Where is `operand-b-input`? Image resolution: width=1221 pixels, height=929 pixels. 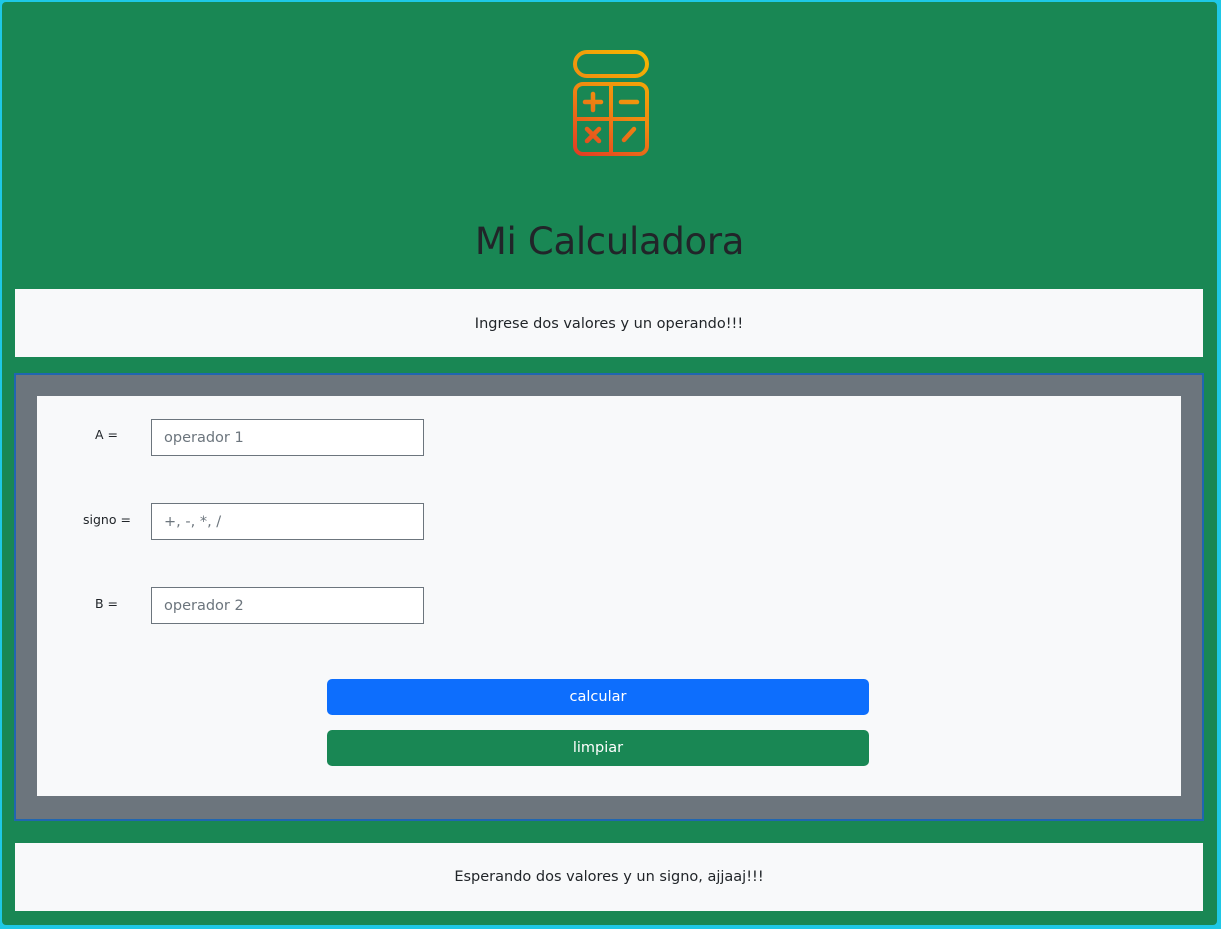 operand-b-input is located at coordinates (287, 605).